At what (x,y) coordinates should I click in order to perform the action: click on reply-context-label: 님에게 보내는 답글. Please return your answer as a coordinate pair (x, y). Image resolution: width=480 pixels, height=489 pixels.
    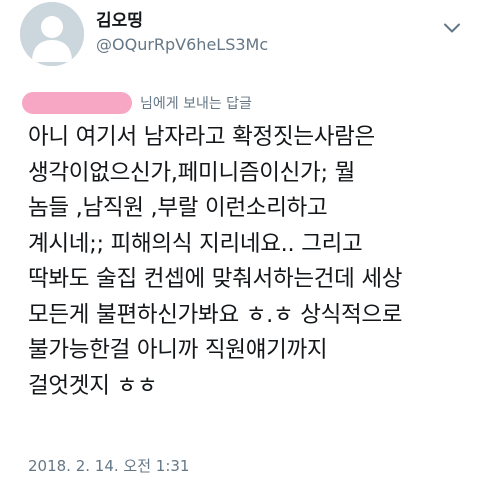
    Looking at the image, I should click on (196, 104).